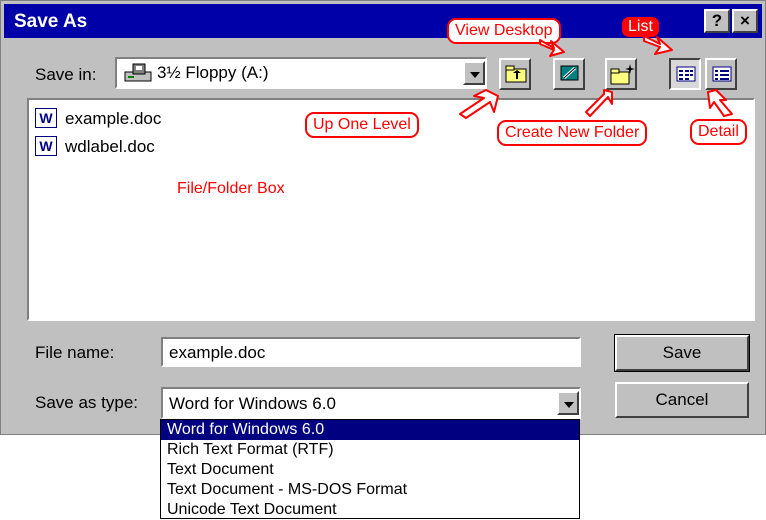  Describe the element at coordinates (572, 133) in the screenshot. I see `create-new-folder-callout: Create New Folder` at that location.